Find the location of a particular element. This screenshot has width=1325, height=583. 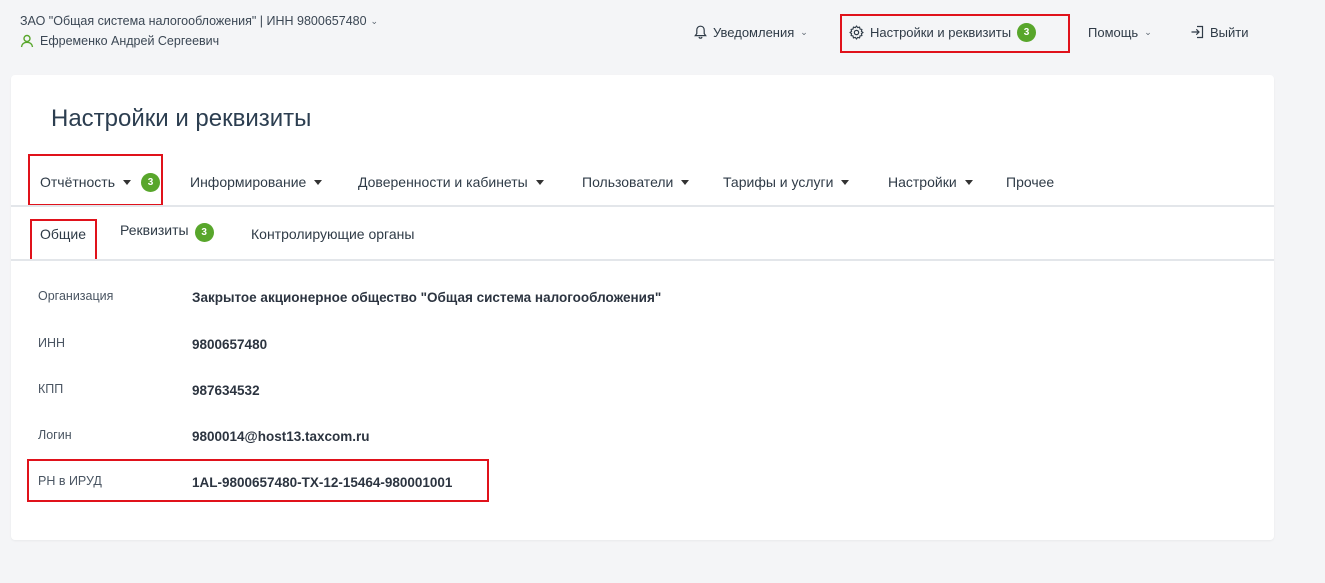

subtab-label: Общие is located at coordinates (63, 234).